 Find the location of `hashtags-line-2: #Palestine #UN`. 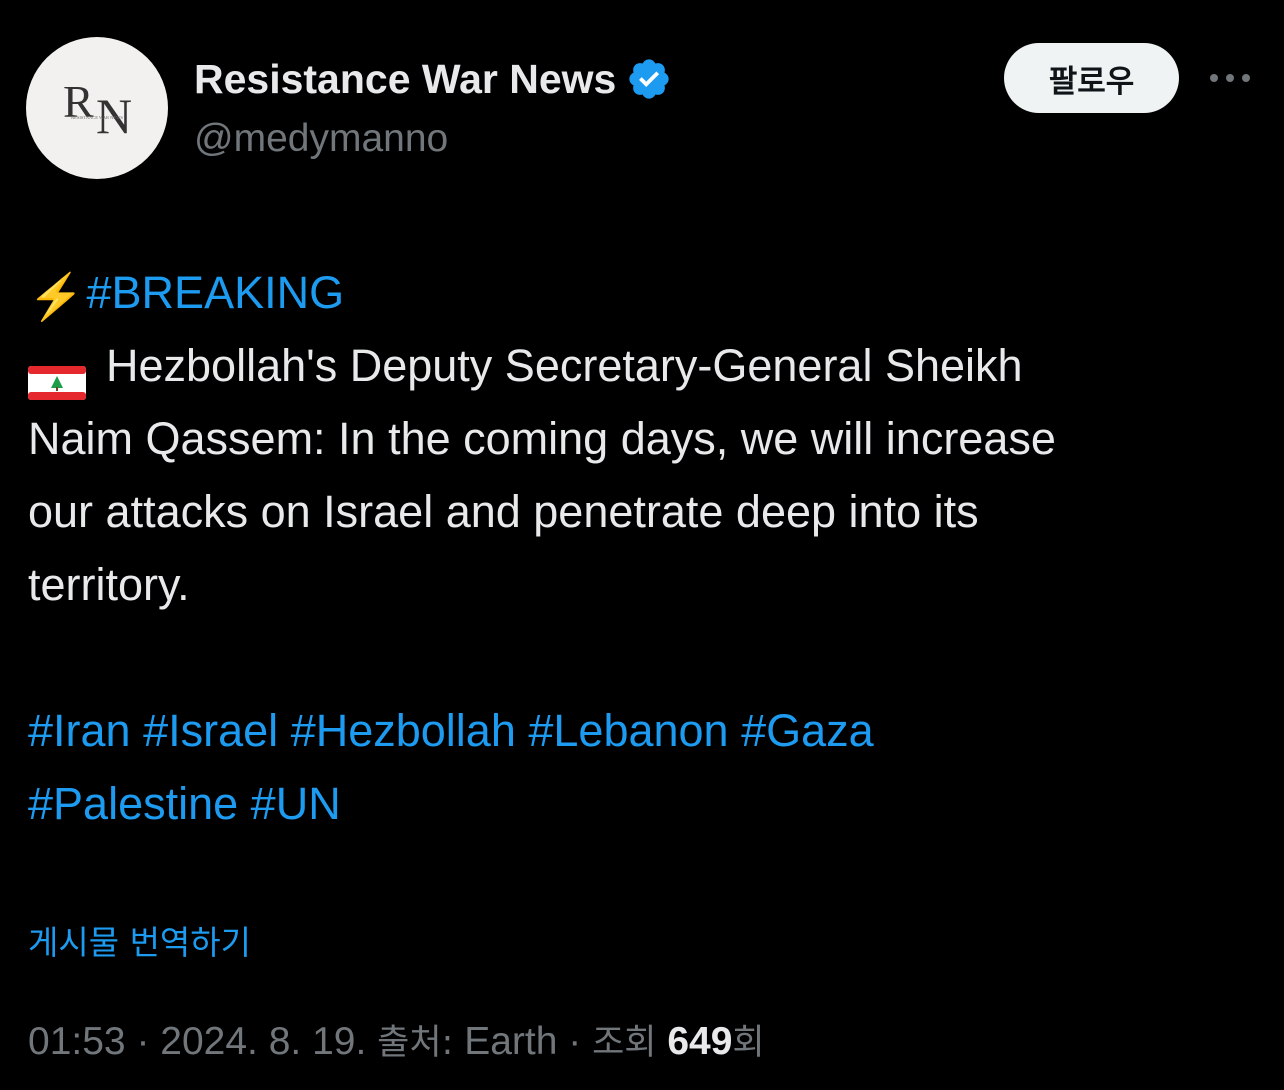

hashtags-line-2: #Palestine #UN is located at coordinates (646, 803).